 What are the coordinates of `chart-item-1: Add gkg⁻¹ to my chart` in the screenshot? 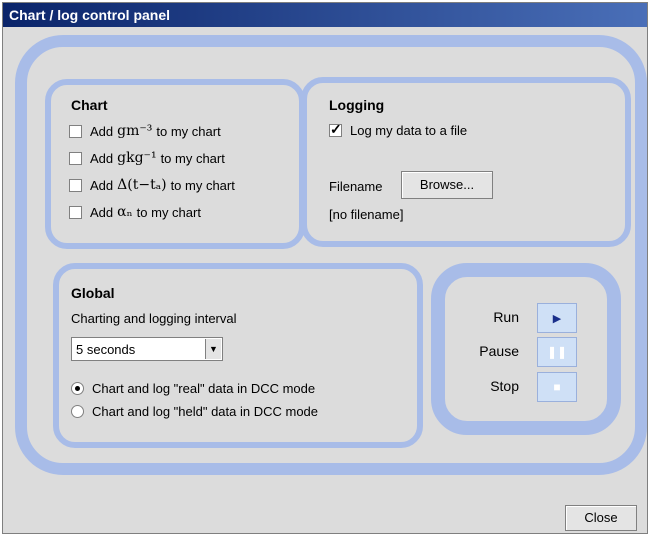 It's located at (147, 158).